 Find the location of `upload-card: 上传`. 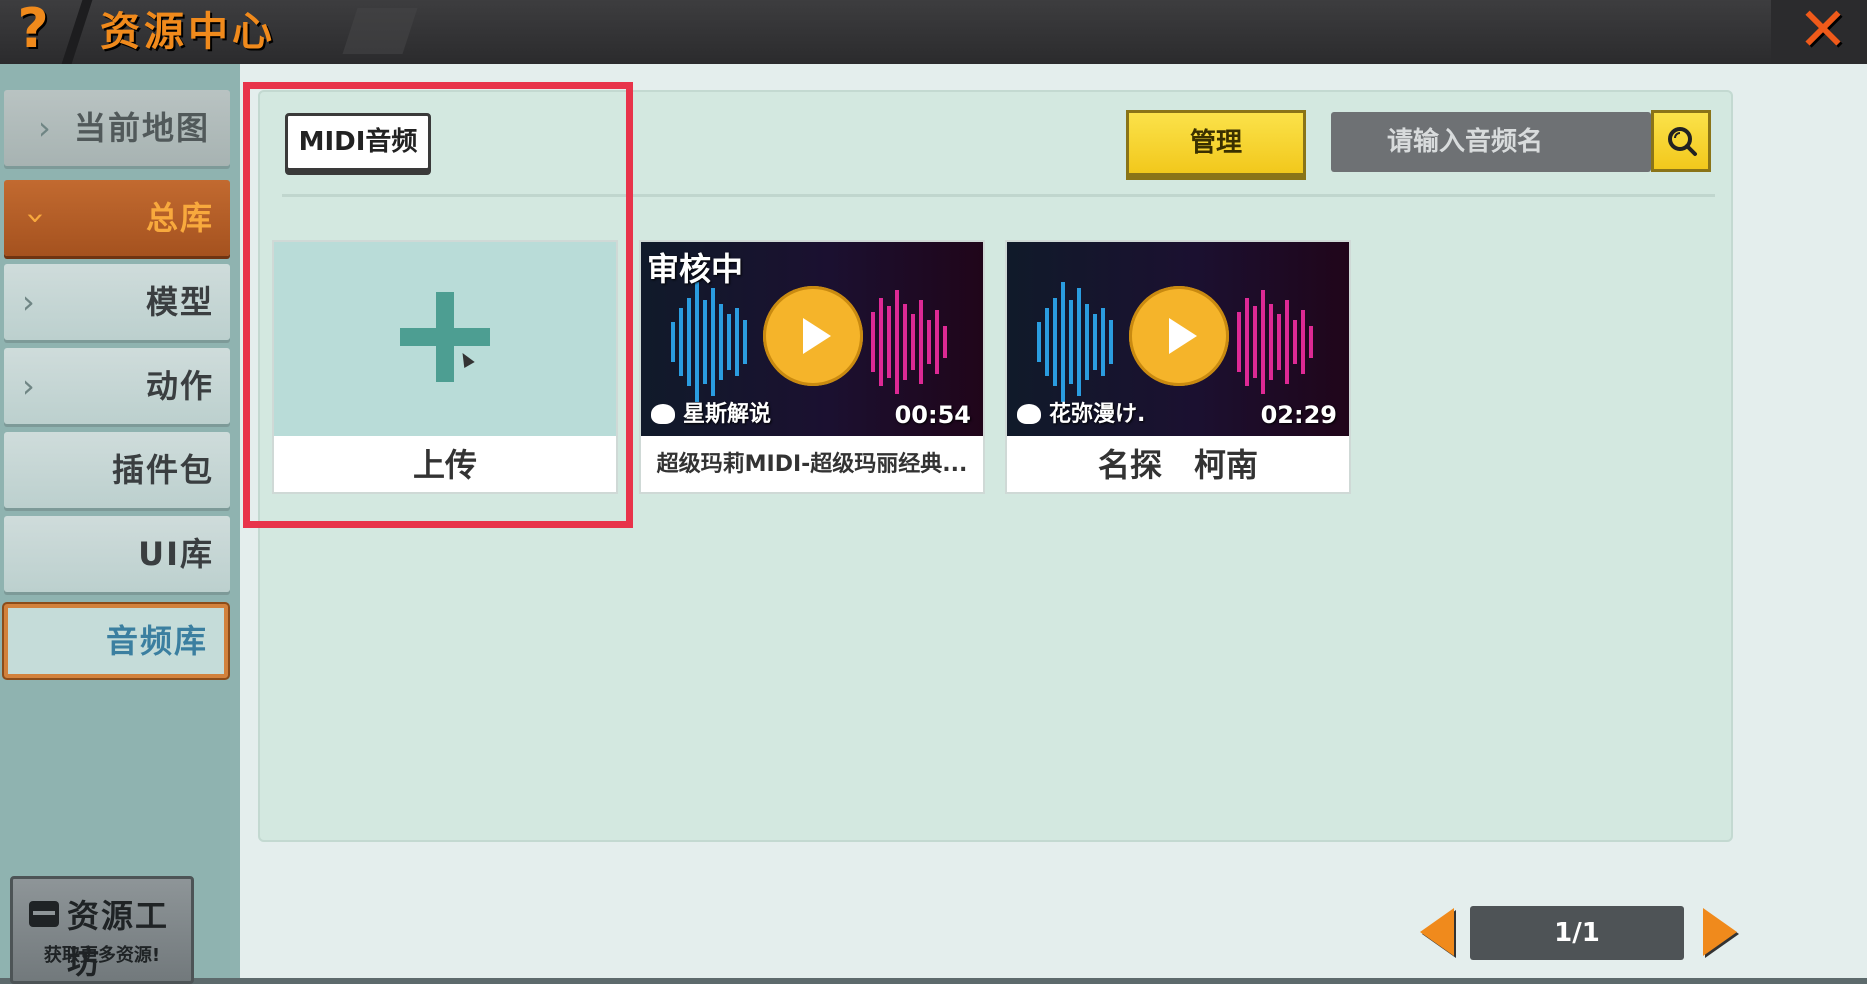

upload-card: 上传 is located at coordinates (445, 367).